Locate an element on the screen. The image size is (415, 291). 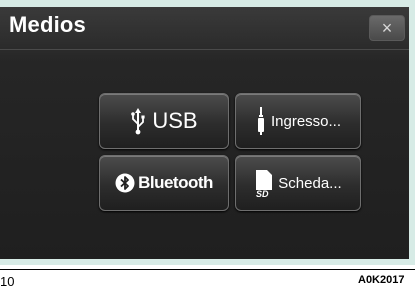
page-footer-rule is located at coordinates (207, 269).